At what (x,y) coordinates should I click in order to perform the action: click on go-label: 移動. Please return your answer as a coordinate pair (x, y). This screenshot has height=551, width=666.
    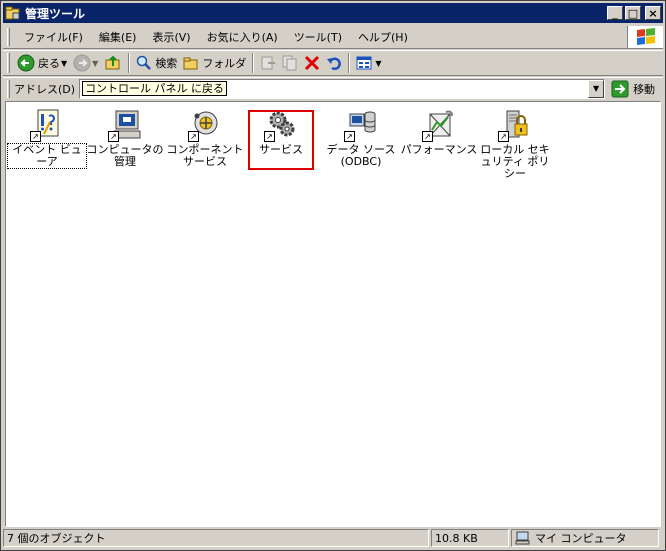
    Looking at the image, I should click on (644, 89).